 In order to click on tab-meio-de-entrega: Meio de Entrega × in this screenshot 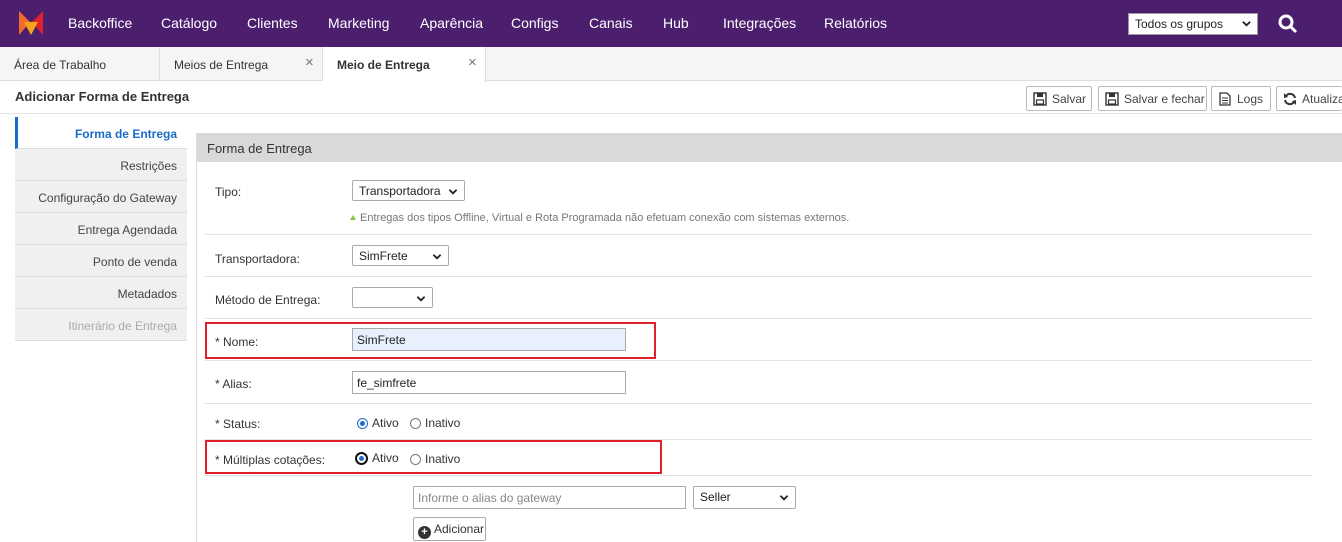, I will do `click(404, 64)`.